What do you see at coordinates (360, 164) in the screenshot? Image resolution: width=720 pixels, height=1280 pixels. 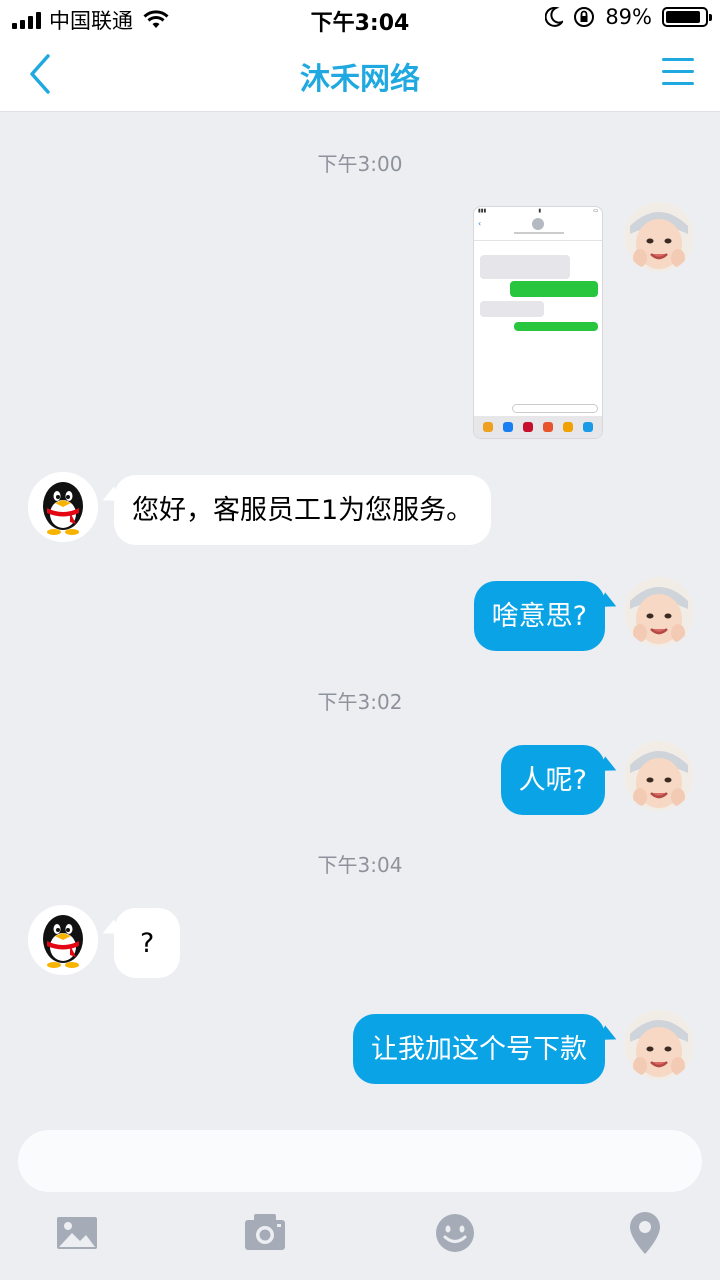 I see `timestamp: 下午3:00` at bounding box center [360, 164].